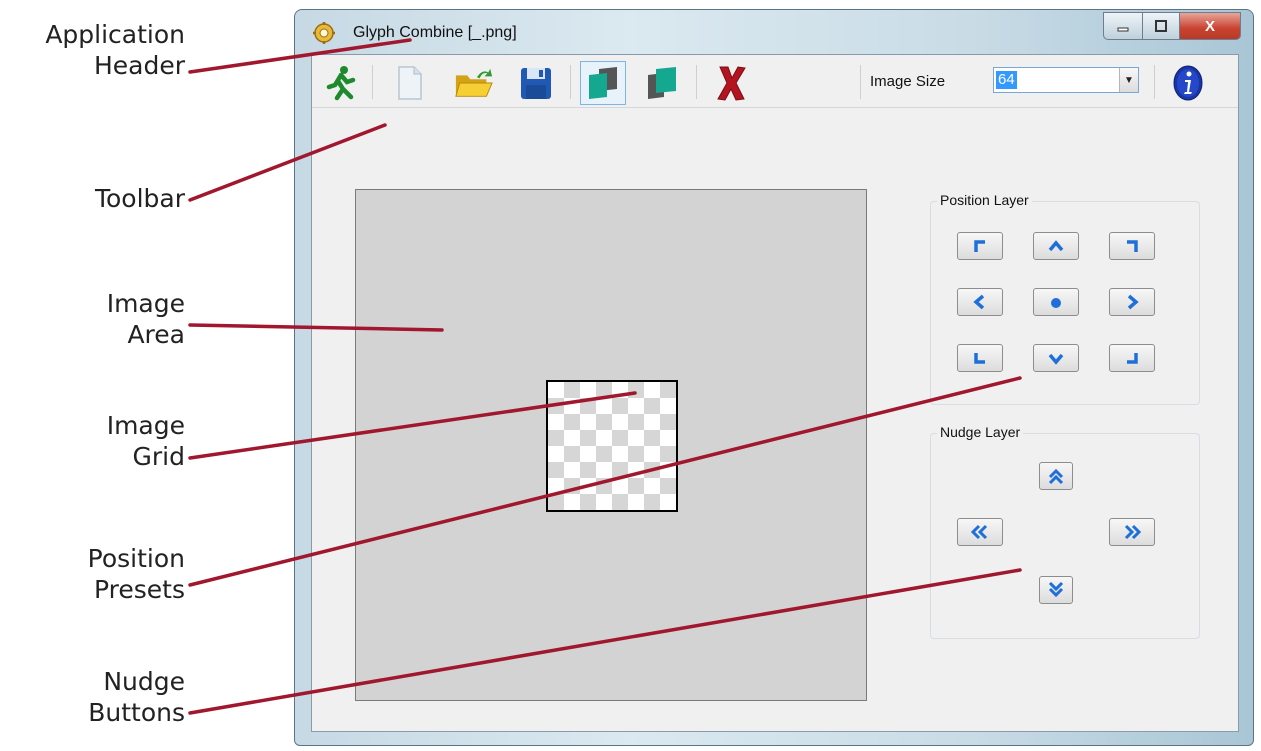  I want to click on maximize-button, so click(1161, 26).